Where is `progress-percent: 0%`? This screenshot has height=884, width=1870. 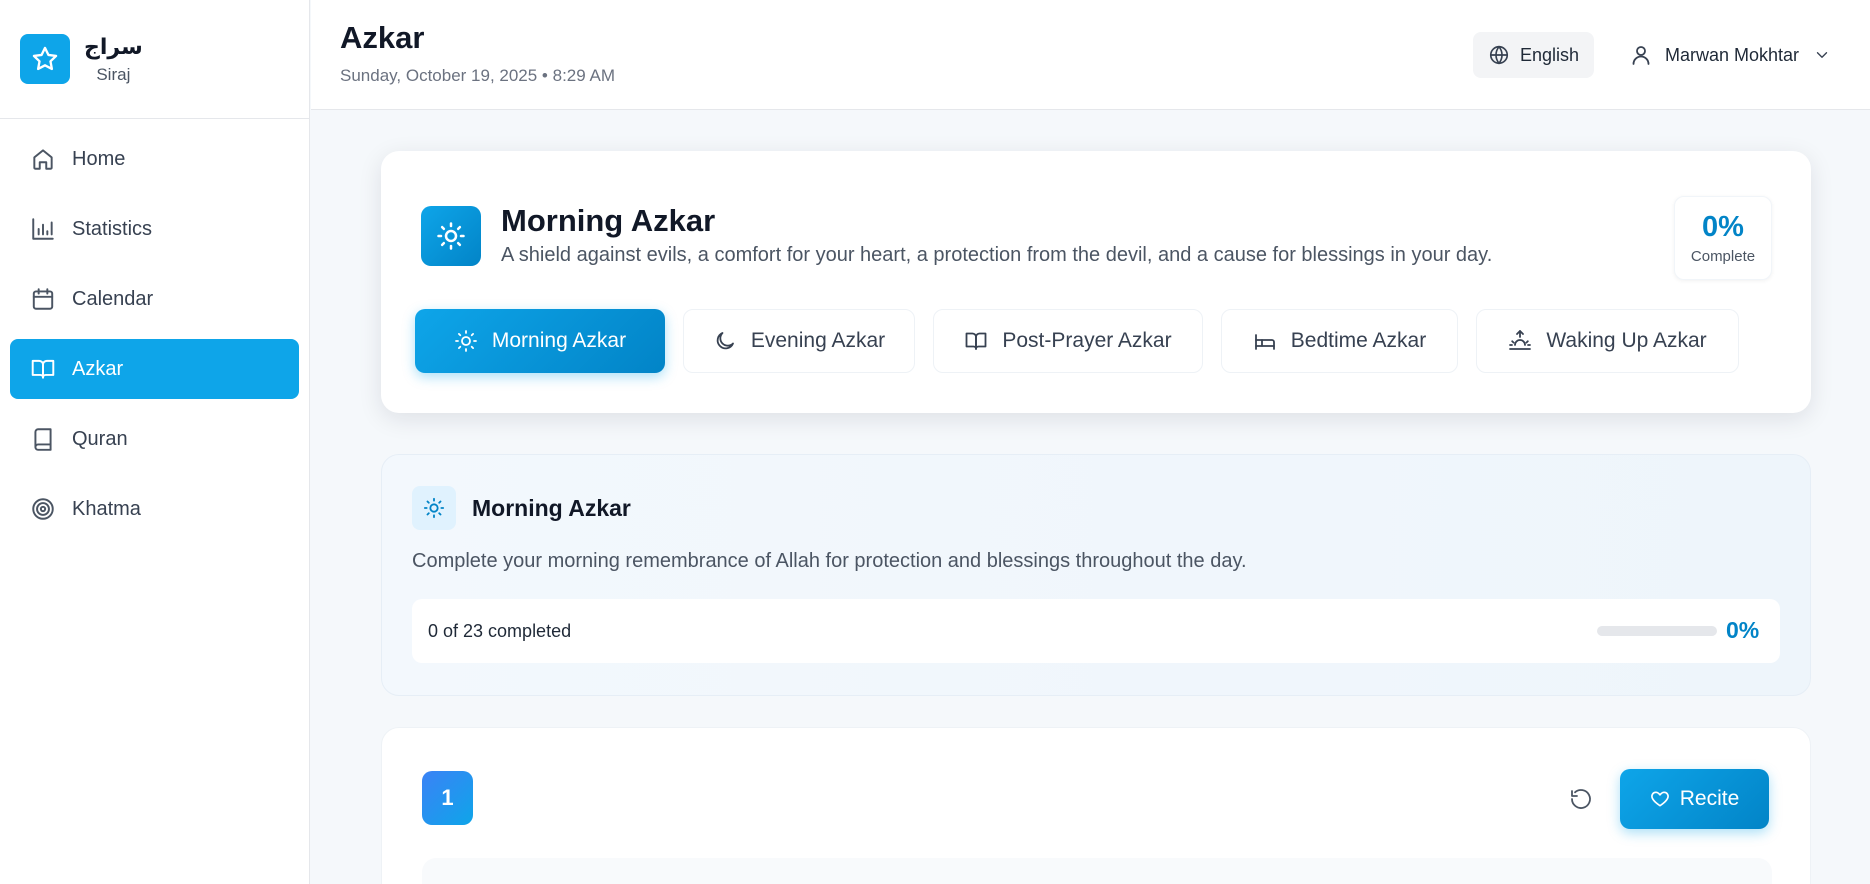 progress-percent: 0% is located at coordinates (1743, 630).